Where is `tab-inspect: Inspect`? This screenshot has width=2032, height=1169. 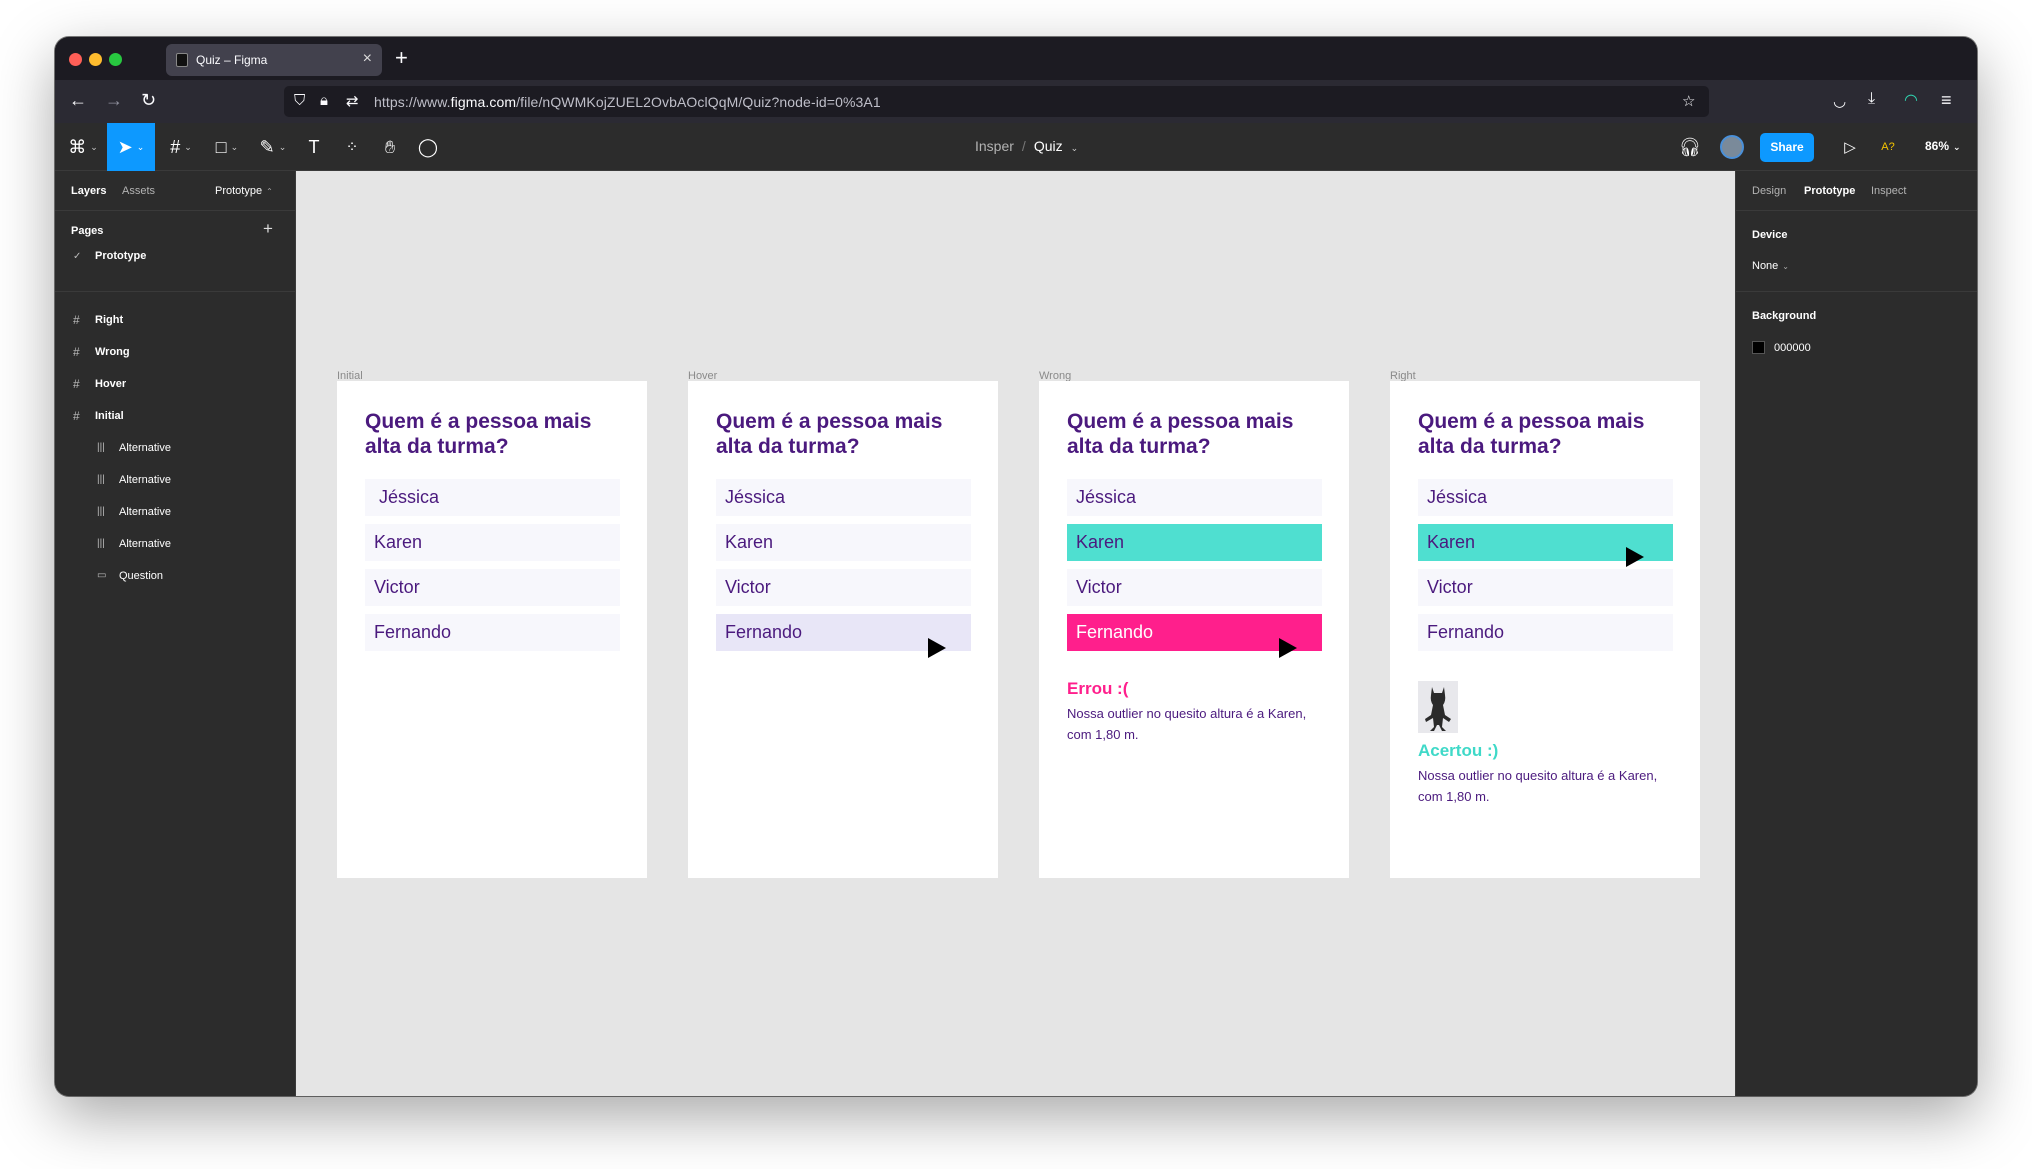 tab-inspect: Inspect is located at coordinates (1888, 191).